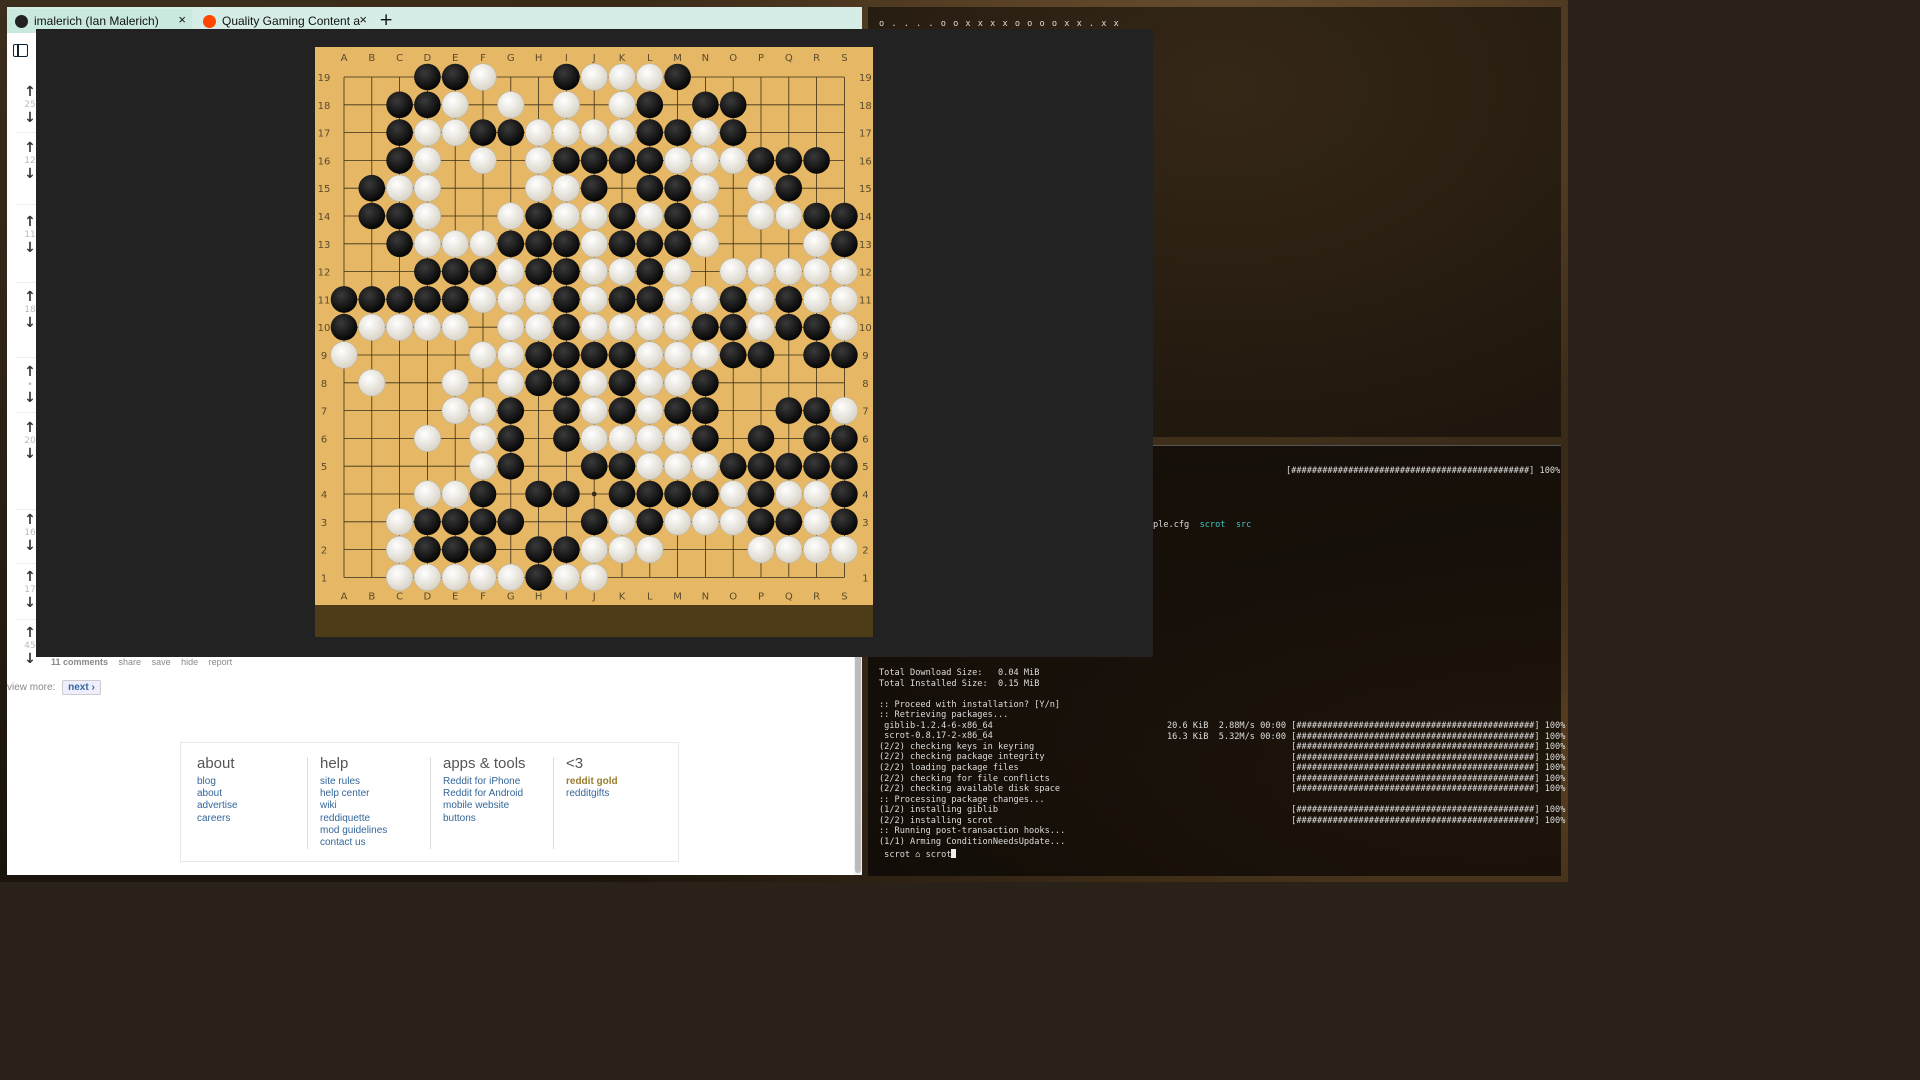 Image resolution: width=1920 pixels, height=1080 pixels. Describe the element at coordinates (353, 831) in the screenshot. I see `footer-link: mod guidelines` at that location.